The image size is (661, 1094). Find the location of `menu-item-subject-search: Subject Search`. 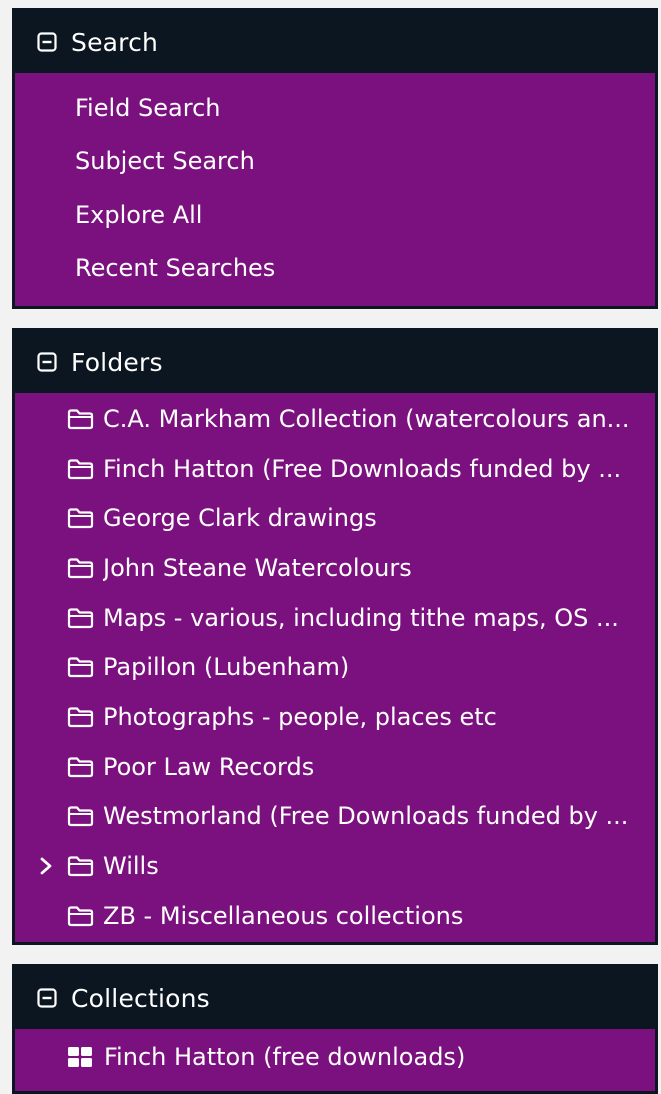

menu-item-subject-search: Subject Search is located at coordinates (335, 162).